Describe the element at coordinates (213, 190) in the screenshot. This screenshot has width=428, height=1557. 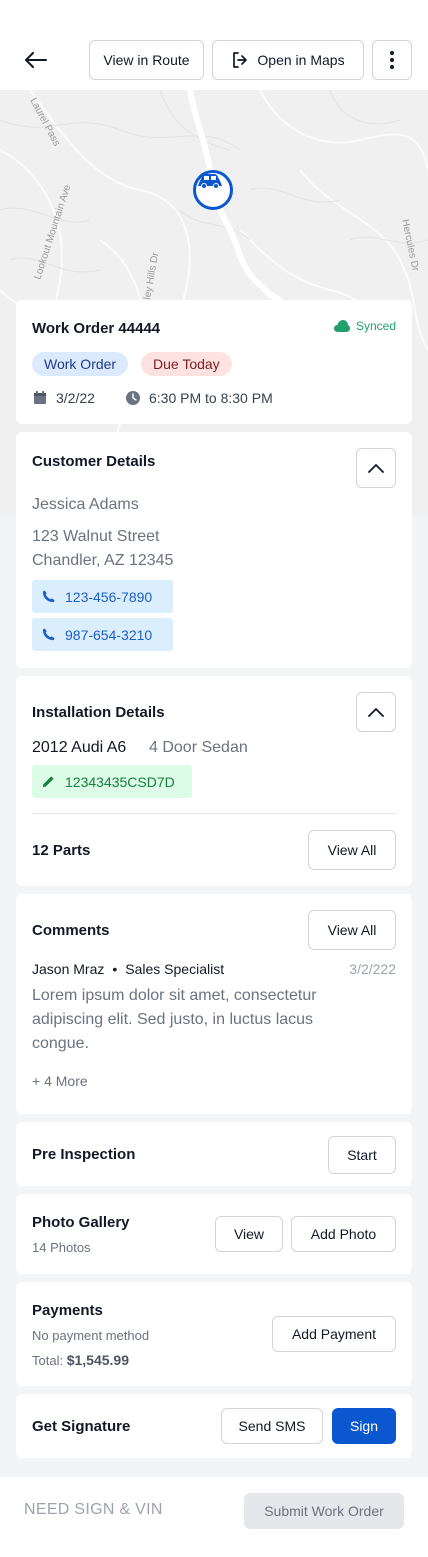
I see `vehicle-location-marker` at that location.